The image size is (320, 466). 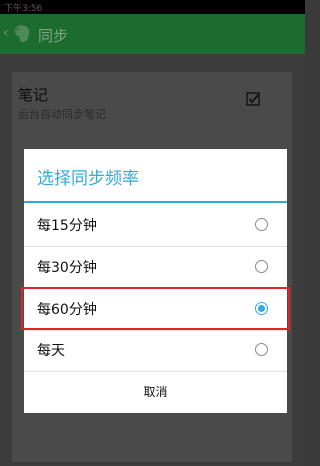 What do you see at coordinates (62, 114) in the screenshot?
I see `setting-subtitle: 后台自动同步笔记` at bounding box center [62, 114].